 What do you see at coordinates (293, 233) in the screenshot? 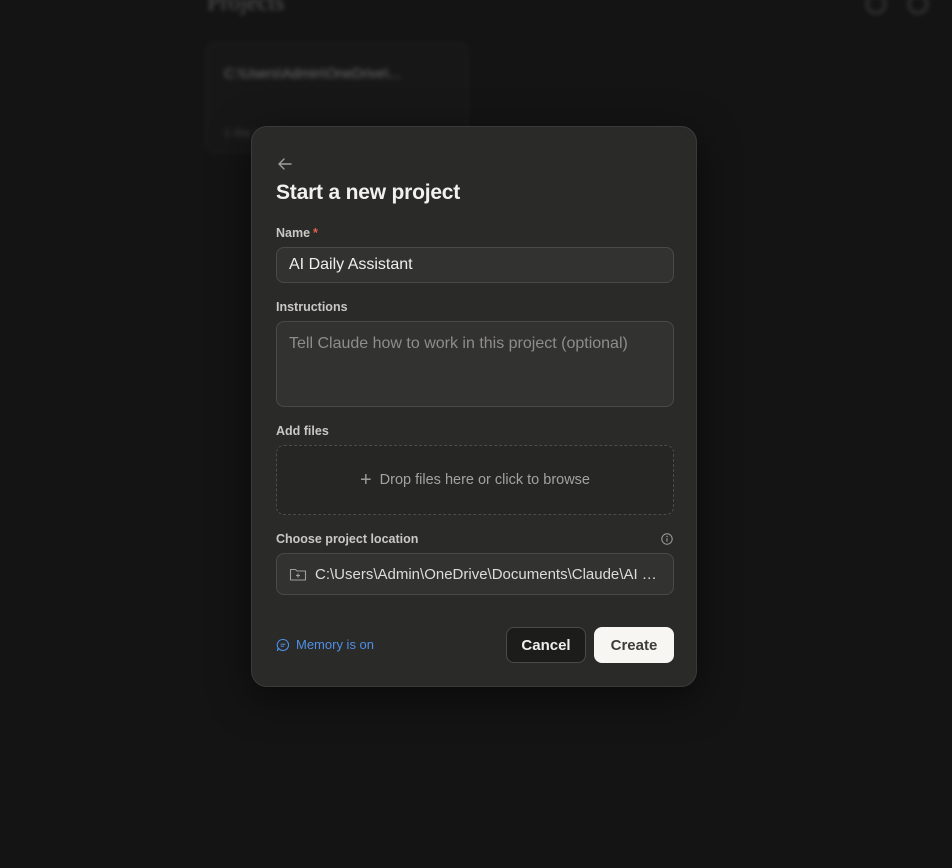
I see `name-label-text: Name` at bounding box center [293, 233].